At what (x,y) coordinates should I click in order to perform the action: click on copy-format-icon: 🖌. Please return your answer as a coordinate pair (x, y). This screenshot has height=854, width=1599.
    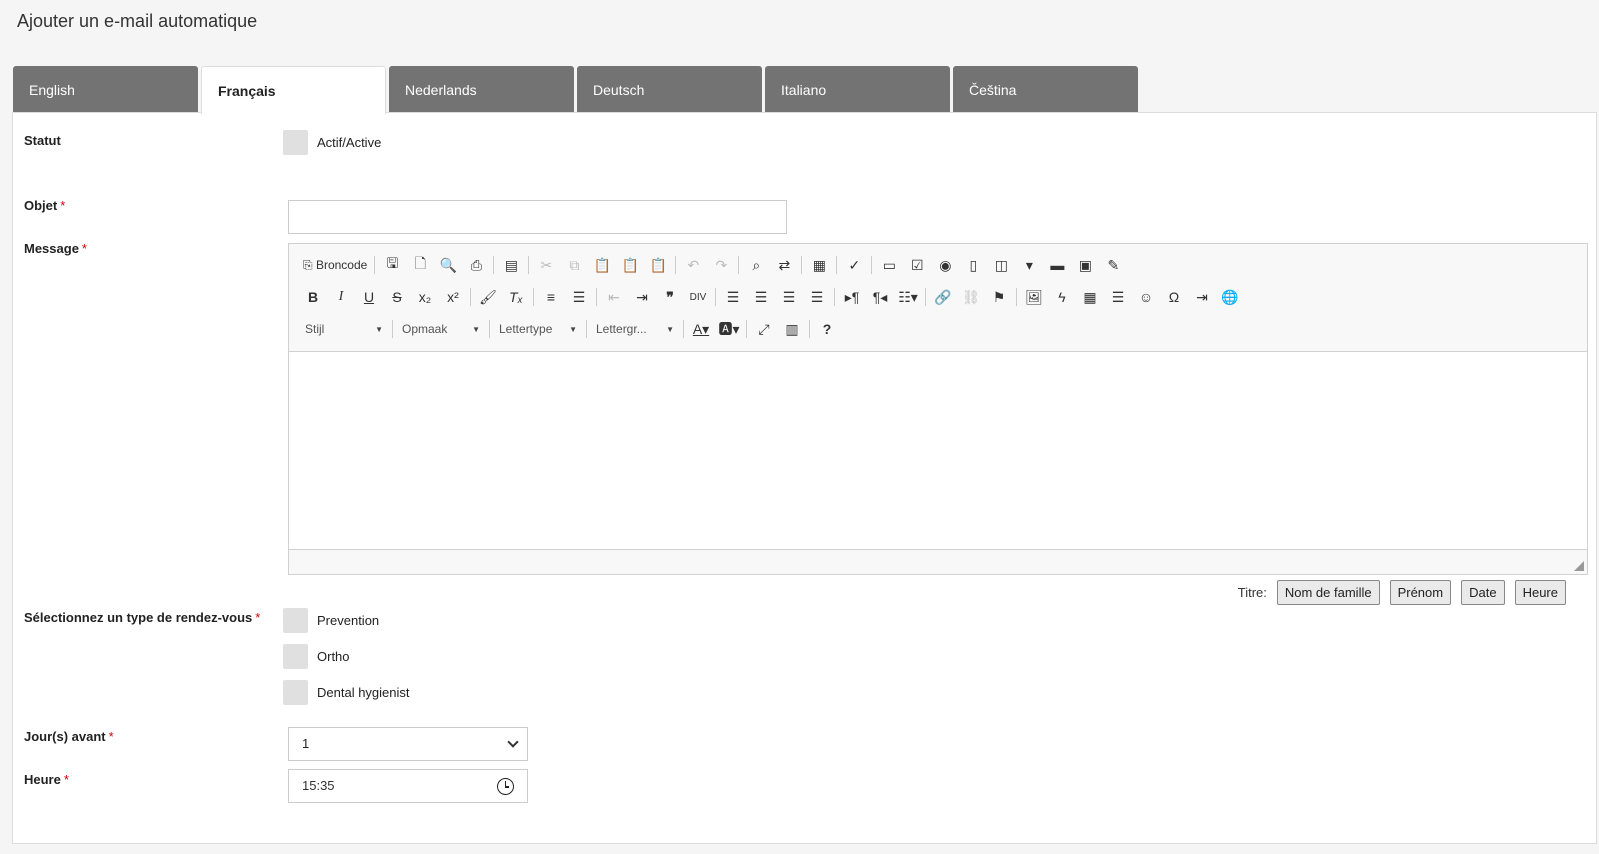
    Looking at the image, I should click on (488, 297).